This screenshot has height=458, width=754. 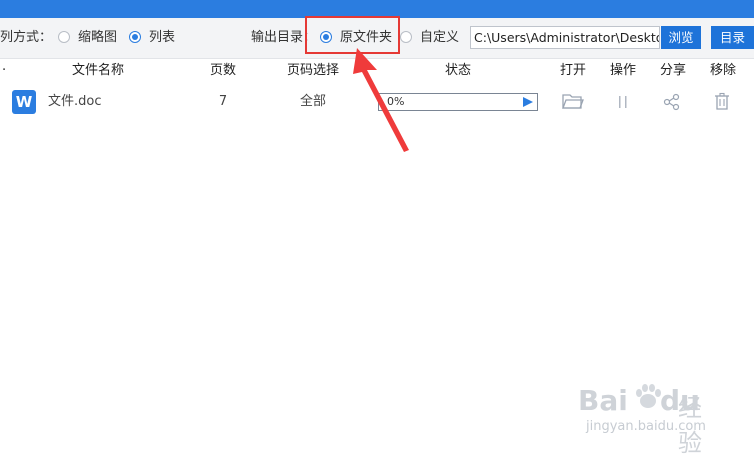 I want to click on output-custom-label: 自定义, so click(x=439, y=38).